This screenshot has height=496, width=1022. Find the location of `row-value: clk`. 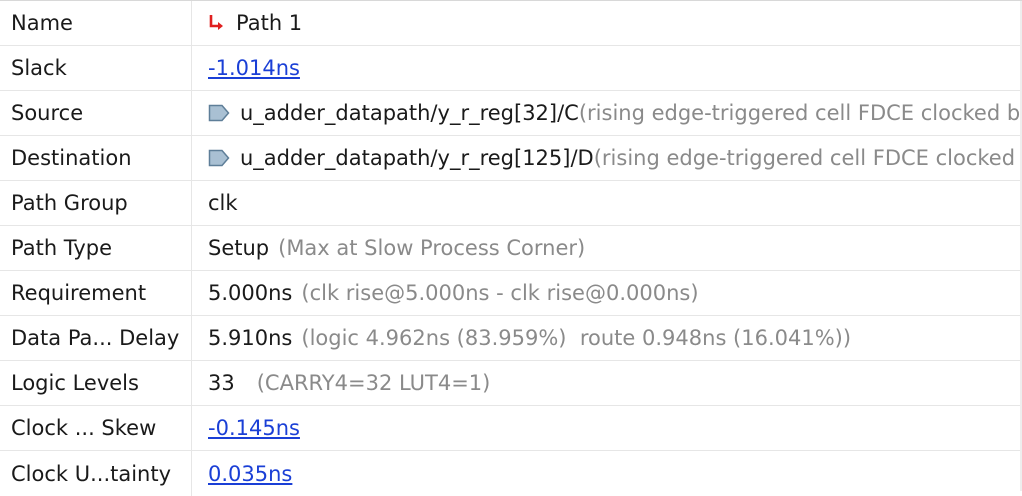

row-value: clk is located at coordinates (607, 203).